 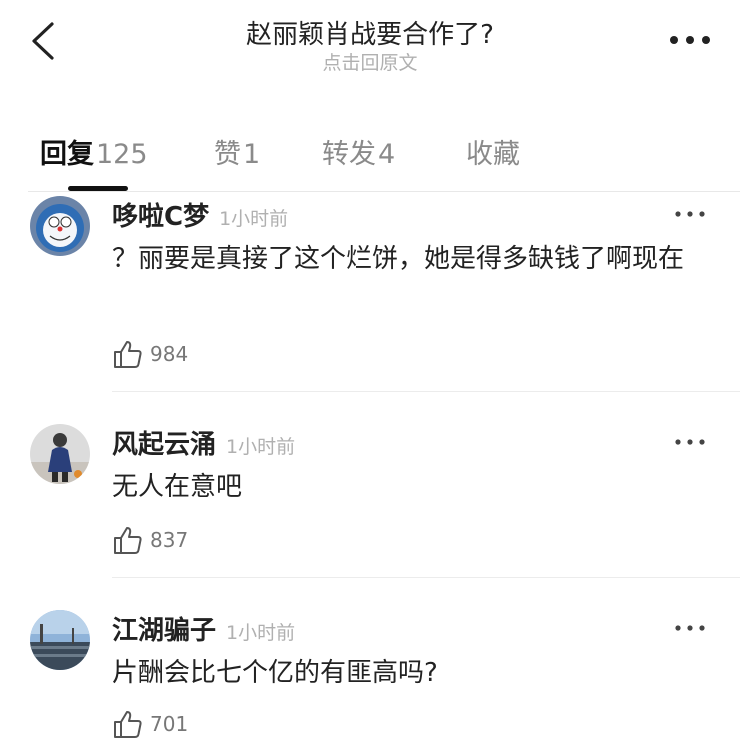 I want to click on page-title: 赵丽颖肖战要合作了?, so click(x=370, y=35).